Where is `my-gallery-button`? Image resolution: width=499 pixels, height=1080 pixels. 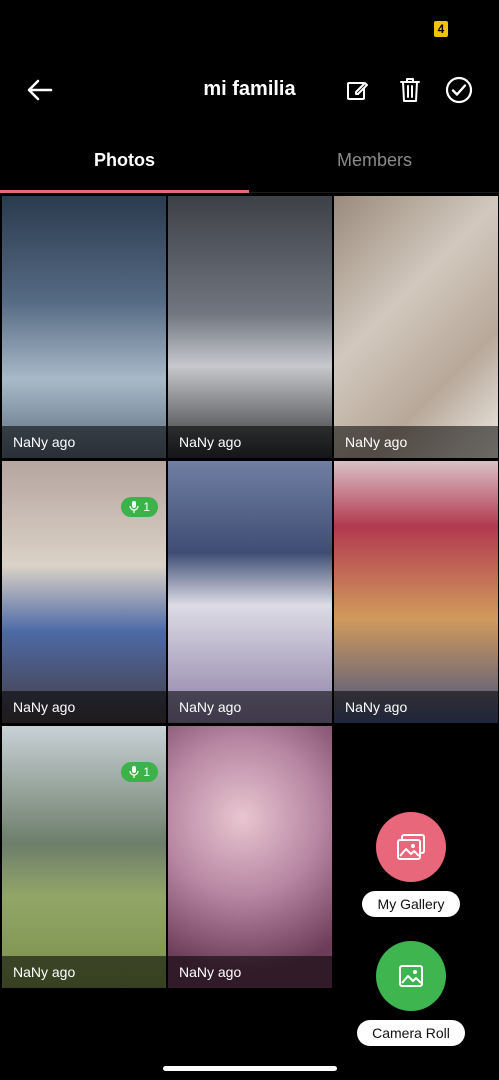
my-gallery-button is located at coordinates (411, 847).